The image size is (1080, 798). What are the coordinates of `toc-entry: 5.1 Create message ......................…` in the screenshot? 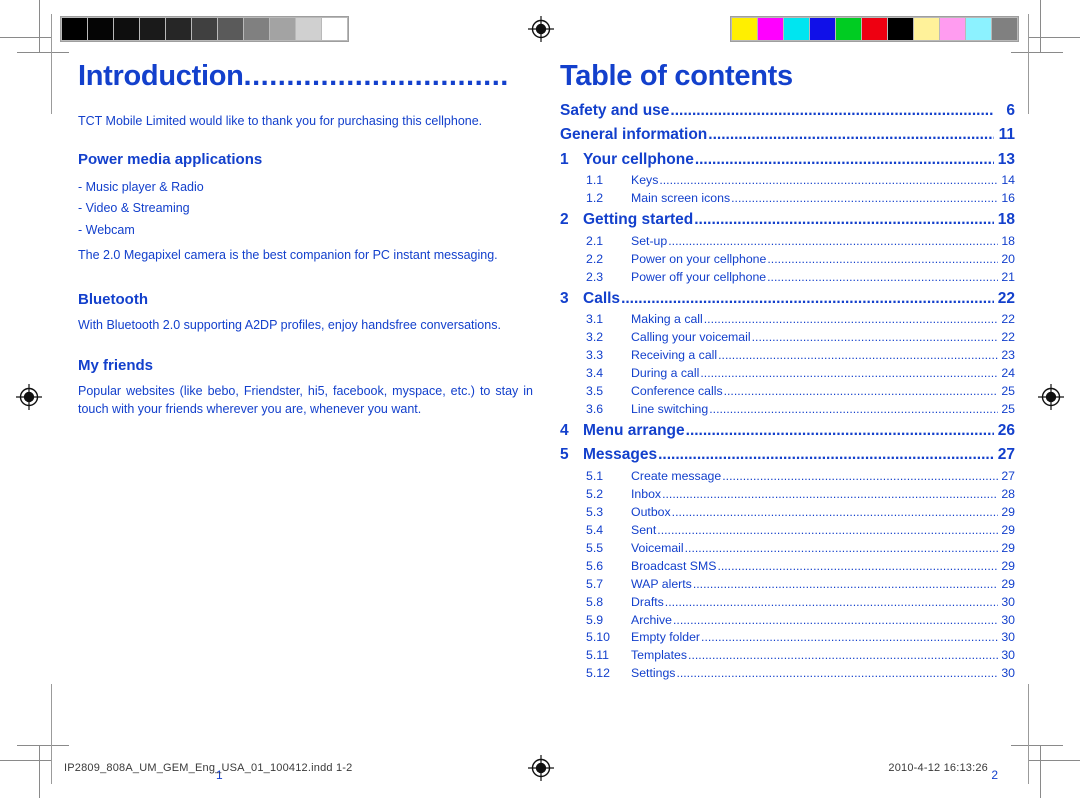 It's located at (787, 477).